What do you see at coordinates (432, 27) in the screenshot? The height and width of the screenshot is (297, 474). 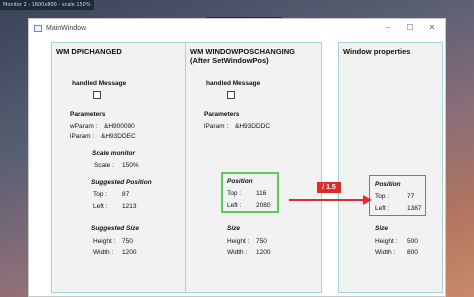 I see `close-button: ✕` at bounding box center [432, 27].